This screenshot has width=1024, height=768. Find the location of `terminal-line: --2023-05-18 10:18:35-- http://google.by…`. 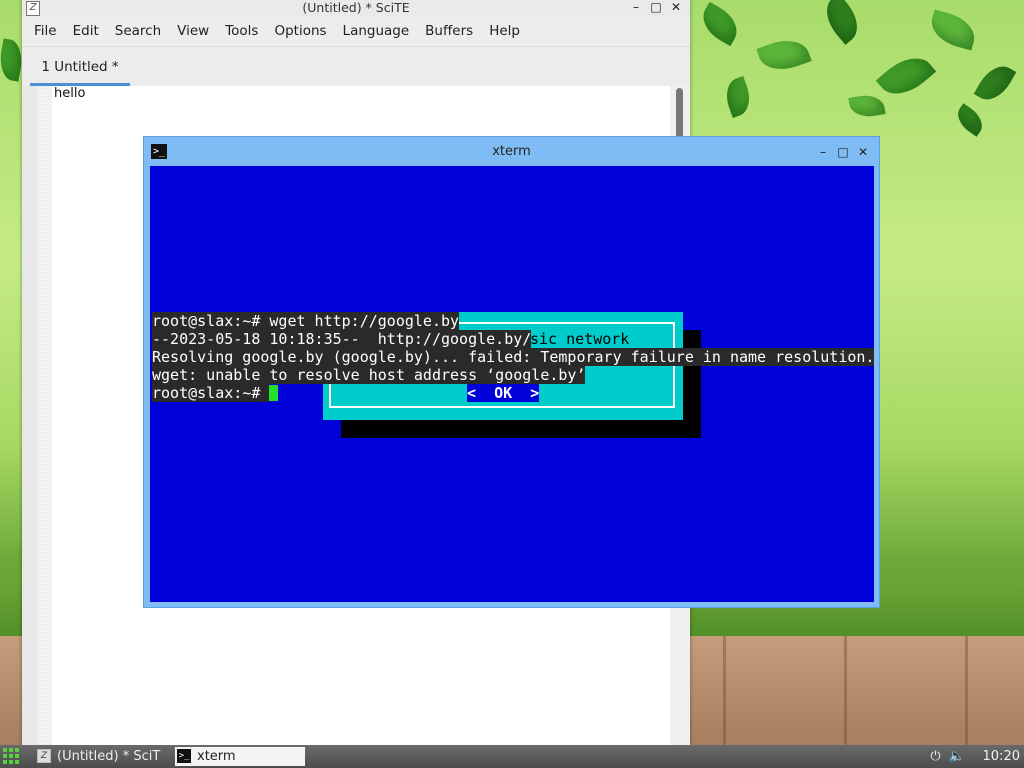

terminal-line: --2023-05-18 10:18:35-- http://google.by… is located at coordinates (342, 339).